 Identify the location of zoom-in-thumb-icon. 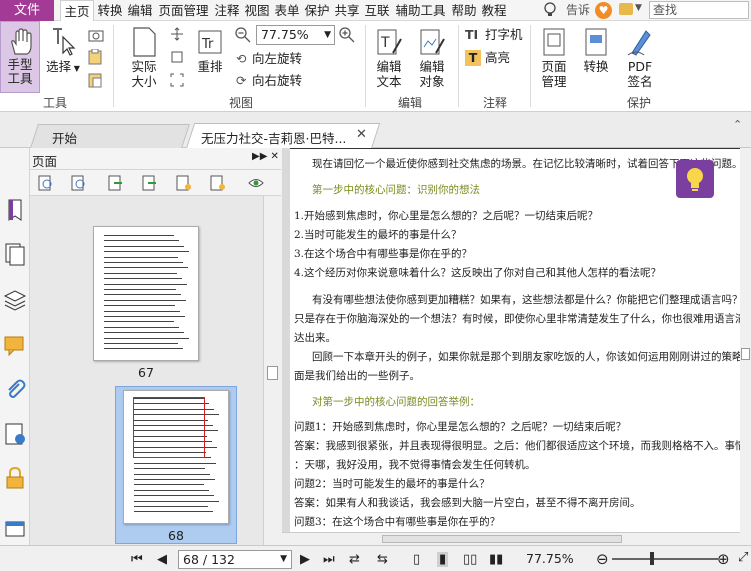
(46, 183).